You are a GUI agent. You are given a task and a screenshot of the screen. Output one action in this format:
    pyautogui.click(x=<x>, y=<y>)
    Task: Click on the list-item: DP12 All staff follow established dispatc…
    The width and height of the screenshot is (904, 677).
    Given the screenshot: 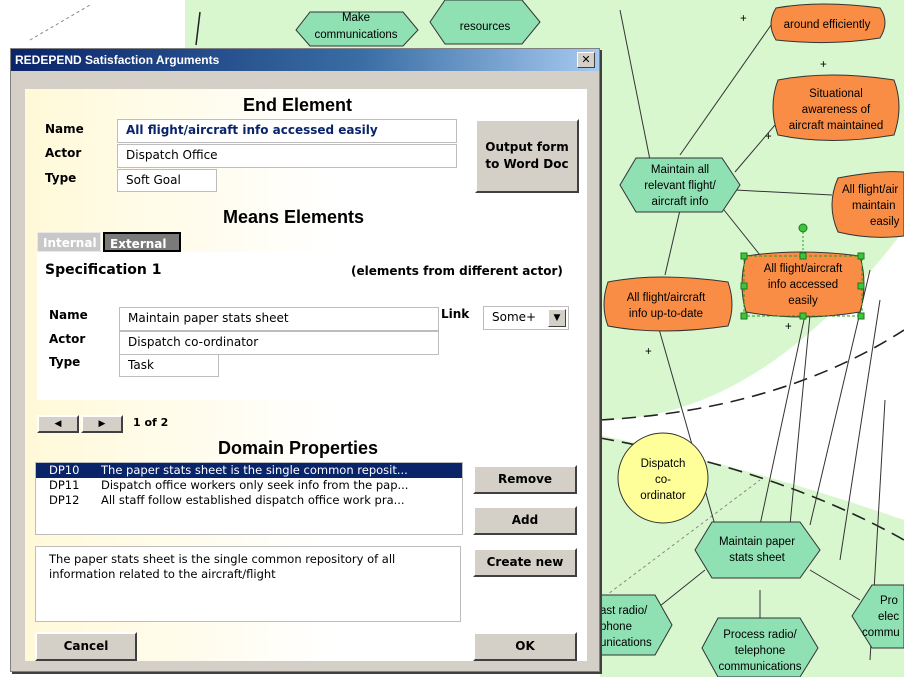 What is the action you would take?
    pyautogui.click(x=249, y=500)
    